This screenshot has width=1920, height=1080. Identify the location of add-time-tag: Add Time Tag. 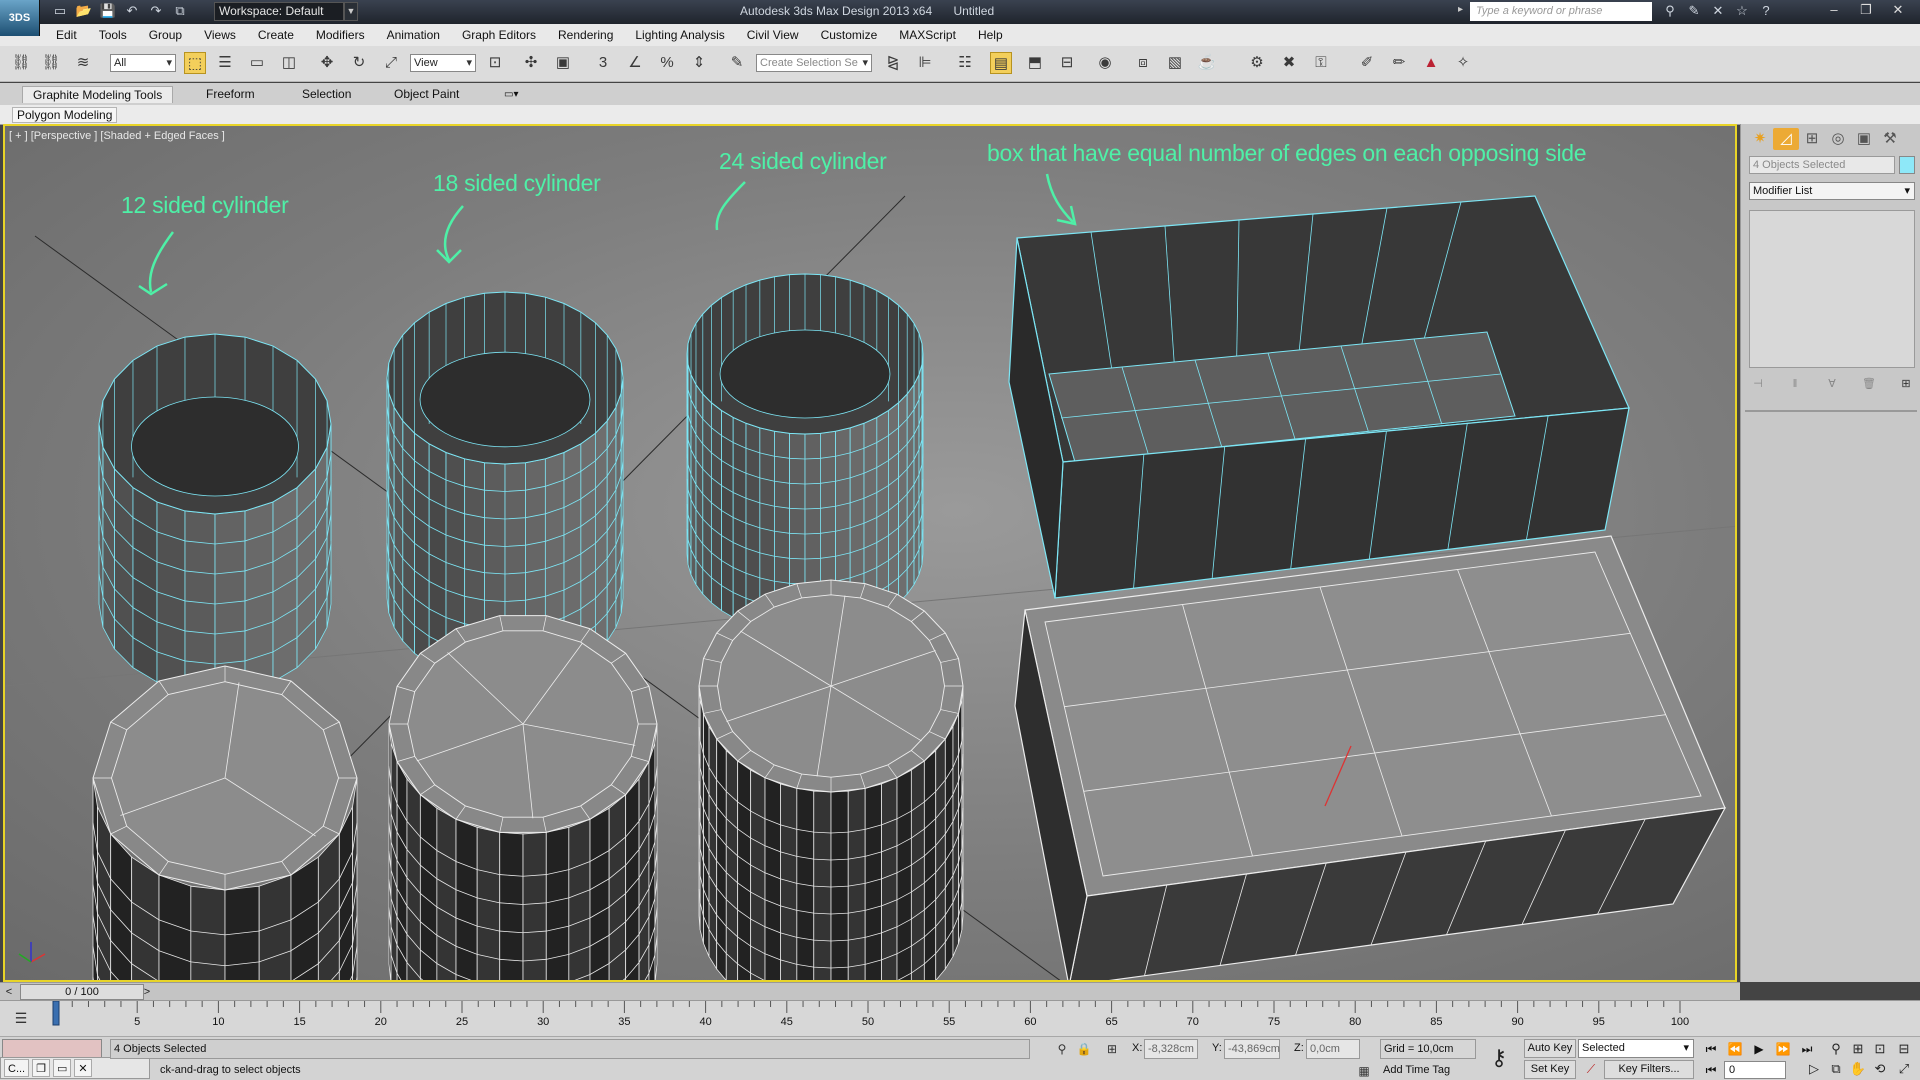
(1428, 1070).